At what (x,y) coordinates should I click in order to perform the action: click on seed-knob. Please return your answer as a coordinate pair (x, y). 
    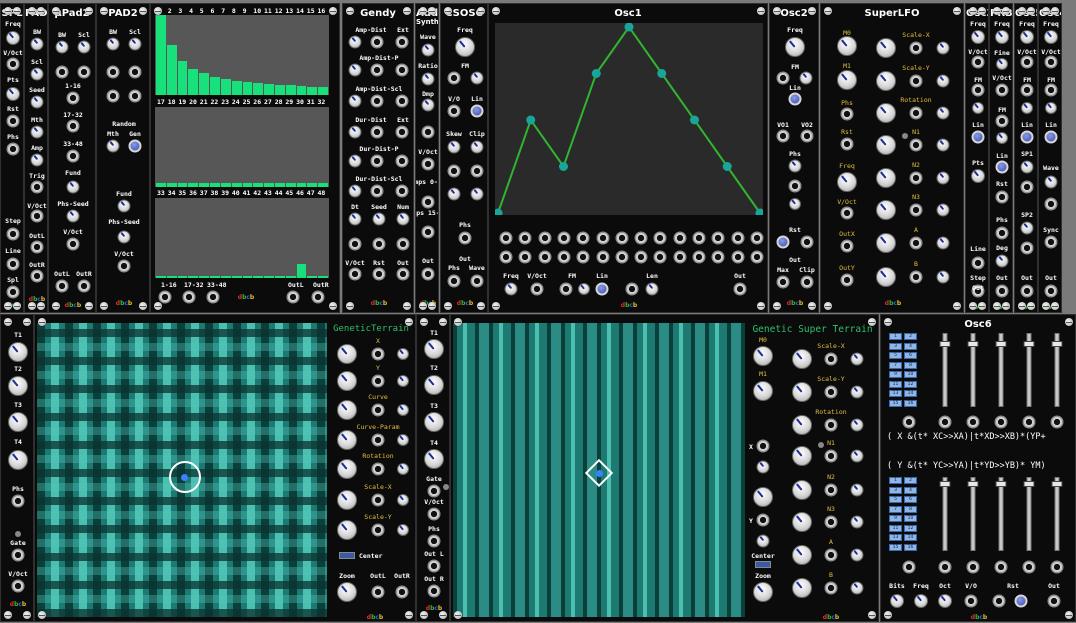
    Looking at the image, I should click on (379, 219).